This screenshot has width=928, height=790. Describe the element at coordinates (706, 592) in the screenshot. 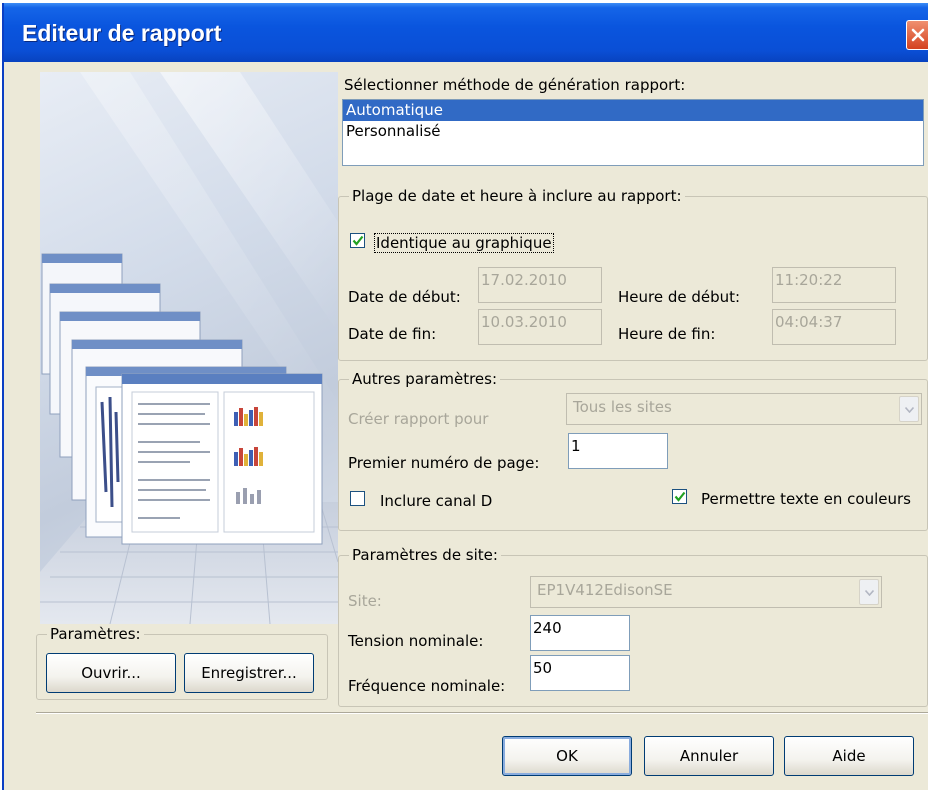

I see `site-select: EP1V412EdisonSE` at that location.